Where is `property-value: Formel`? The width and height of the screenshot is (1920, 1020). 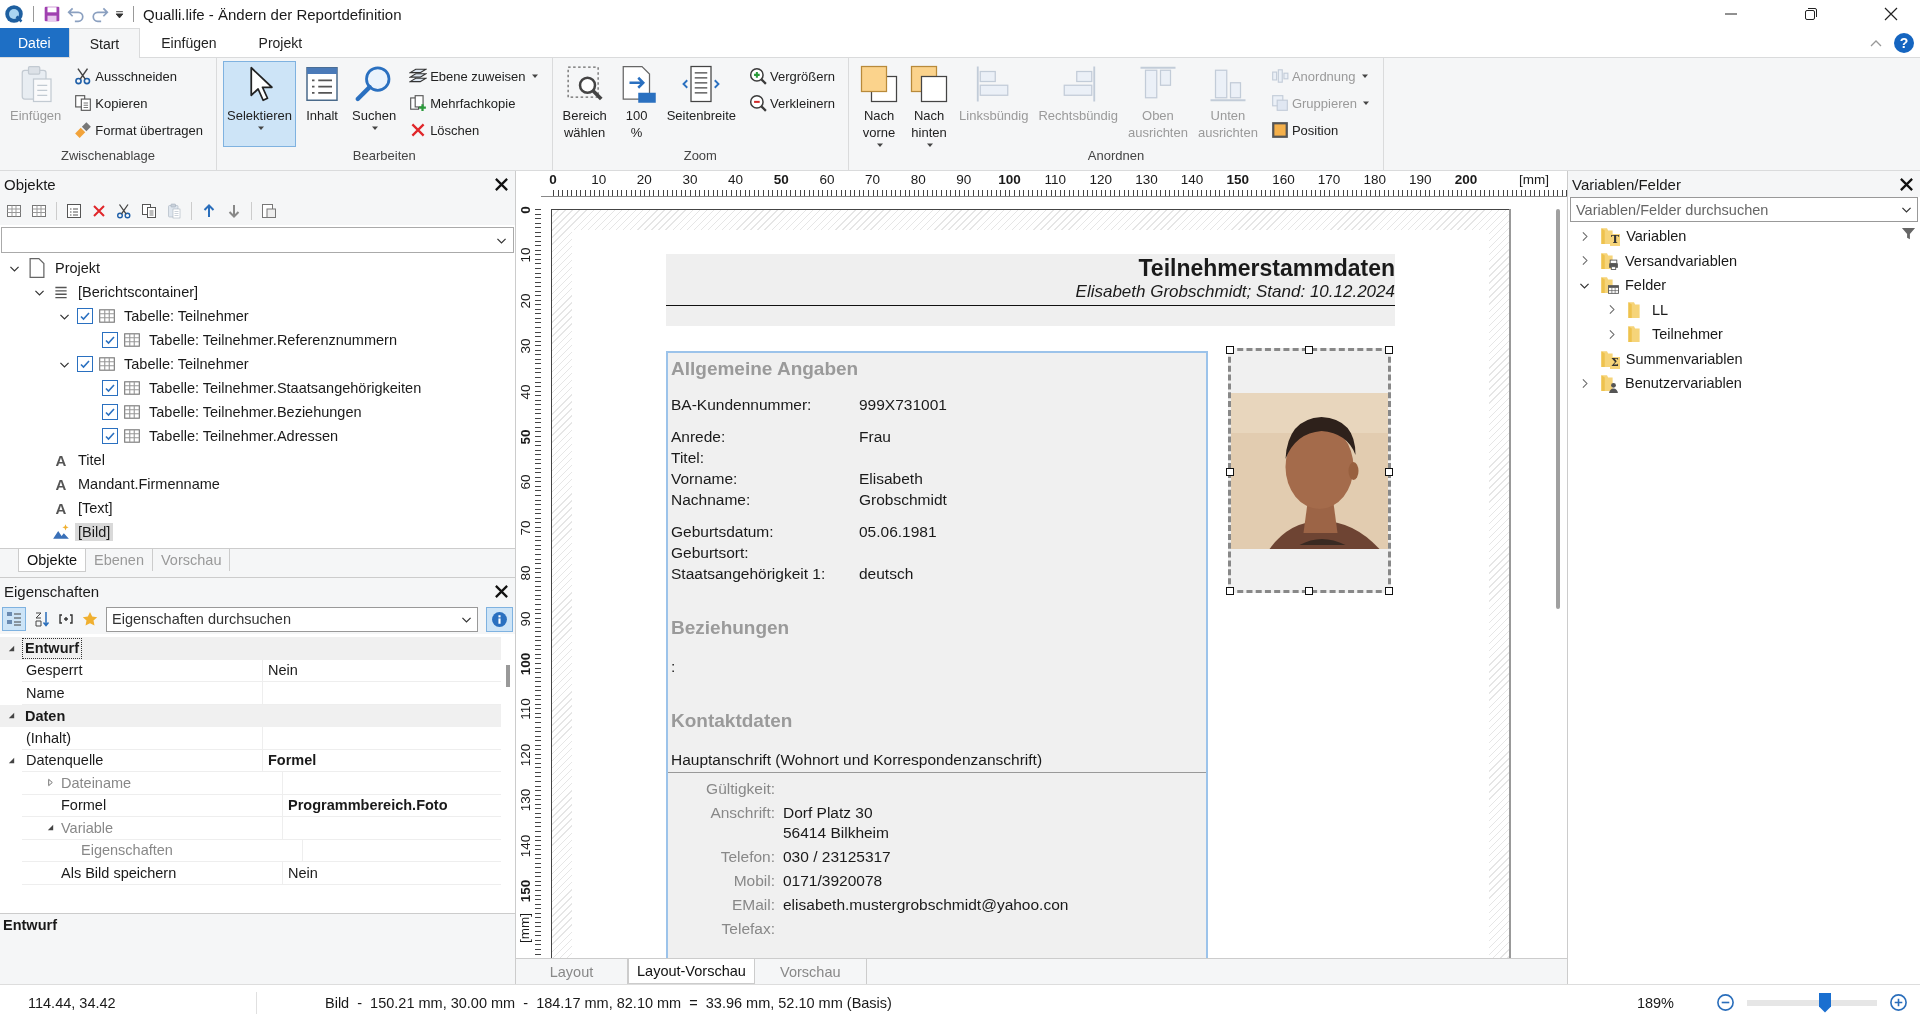
property-value: Formel is located at coordinates (292, 760).